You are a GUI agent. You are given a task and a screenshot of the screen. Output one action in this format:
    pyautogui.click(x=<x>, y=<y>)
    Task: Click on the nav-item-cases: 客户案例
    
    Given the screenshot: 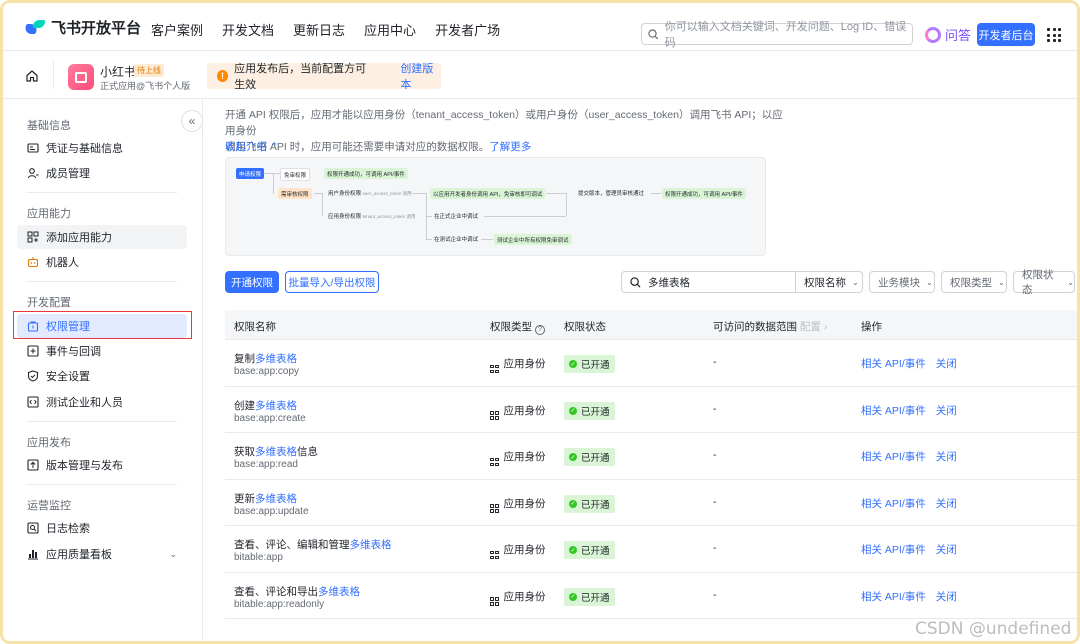 What is the action you would take?
    pyautogui.click(x=177, y=29)
    